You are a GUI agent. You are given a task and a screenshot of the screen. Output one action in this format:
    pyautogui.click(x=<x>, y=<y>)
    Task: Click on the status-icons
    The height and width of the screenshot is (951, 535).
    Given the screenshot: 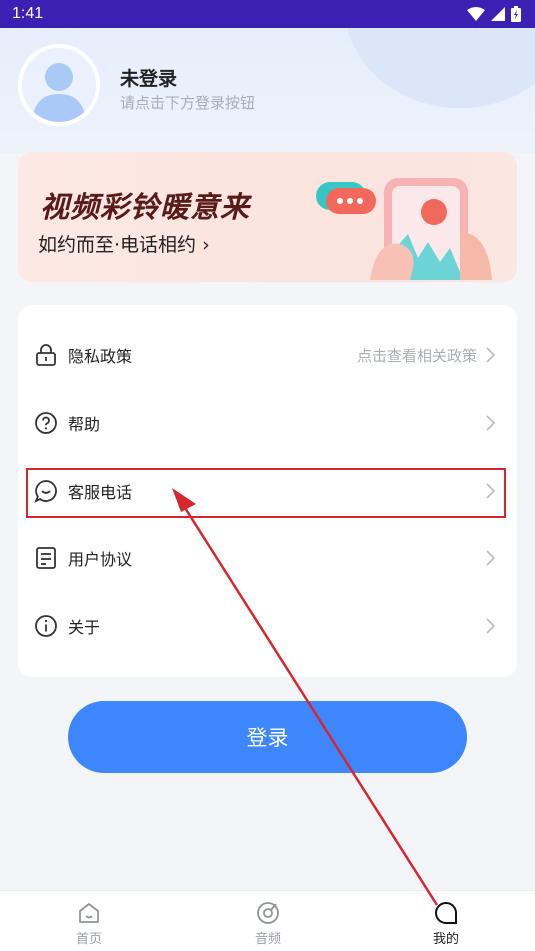 What is the action you would take?
    pyautogui.click(x=494, y=14)
    